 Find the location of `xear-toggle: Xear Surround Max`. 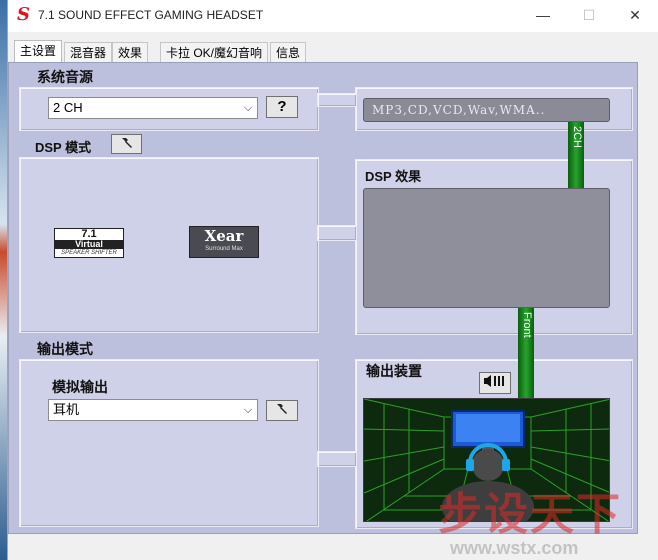

xear-toggle: Xear Surround Max is located at coordinates (224, 242).